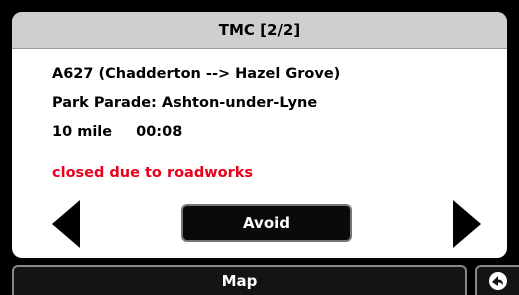 The image size is (519, 295). Describe the element at coordinates (66, 224) in the screenshot. I see `arrow-left-icon` at that location.